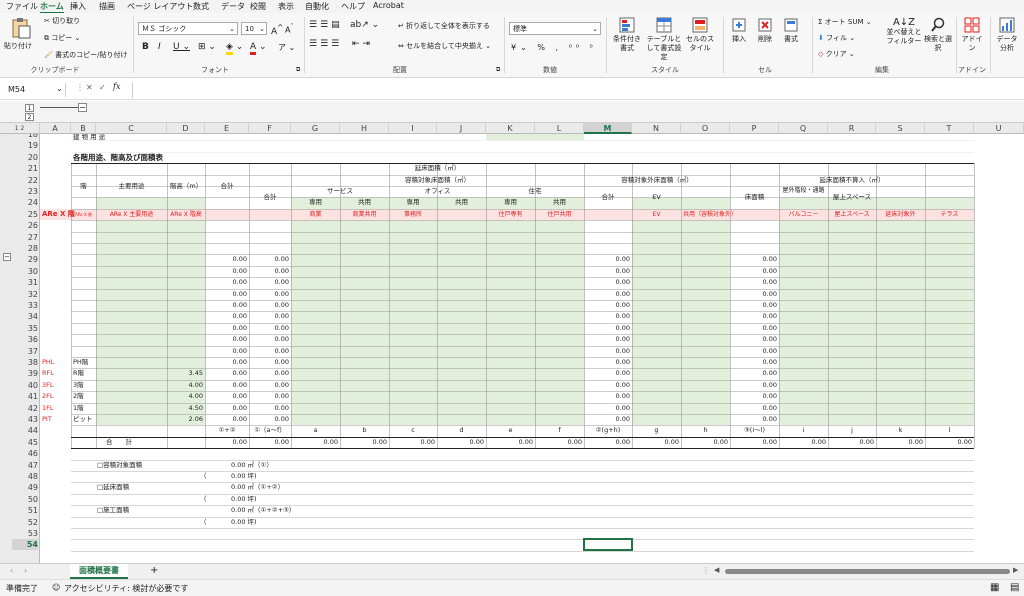 The width and height of the screenshot is (1024, 596). Describe the element at coordinates (315, 128) in the screenshot. I see `col-header: G` at that location.